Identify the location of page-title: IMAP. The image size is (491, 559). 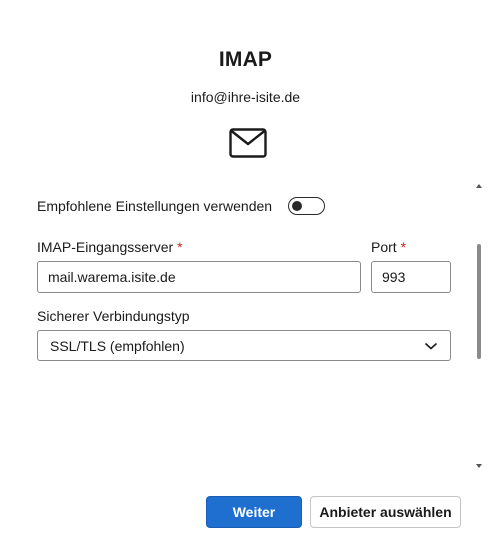
(245, 59).